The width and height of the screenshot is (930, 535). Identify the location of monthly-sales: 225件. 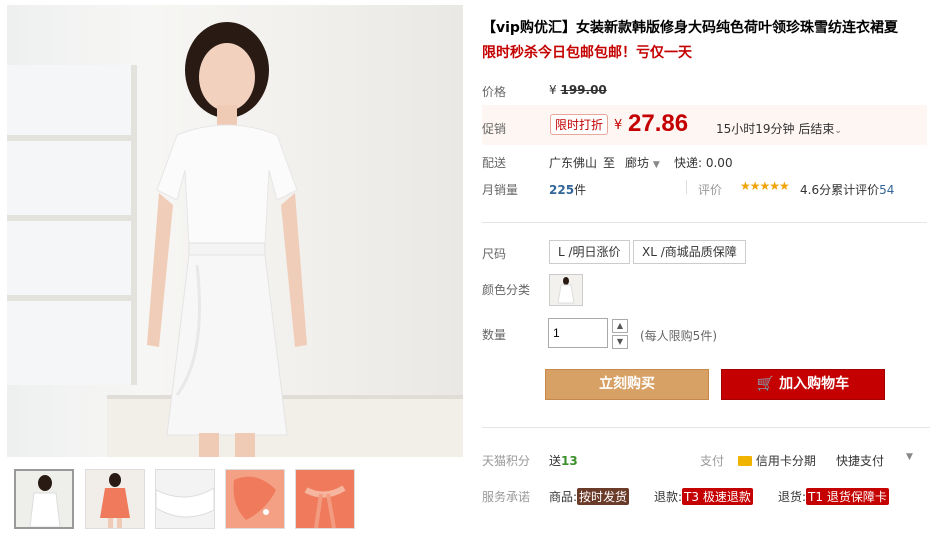
(567, 189).